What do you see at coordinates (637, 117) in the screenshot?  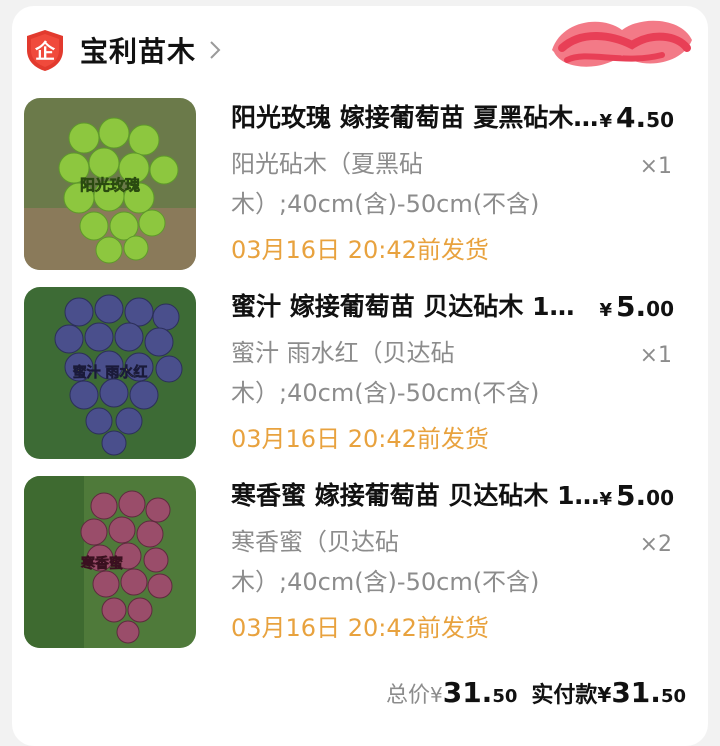 I see `product-price: ¥4. 50` at bounding box center [637, 117].